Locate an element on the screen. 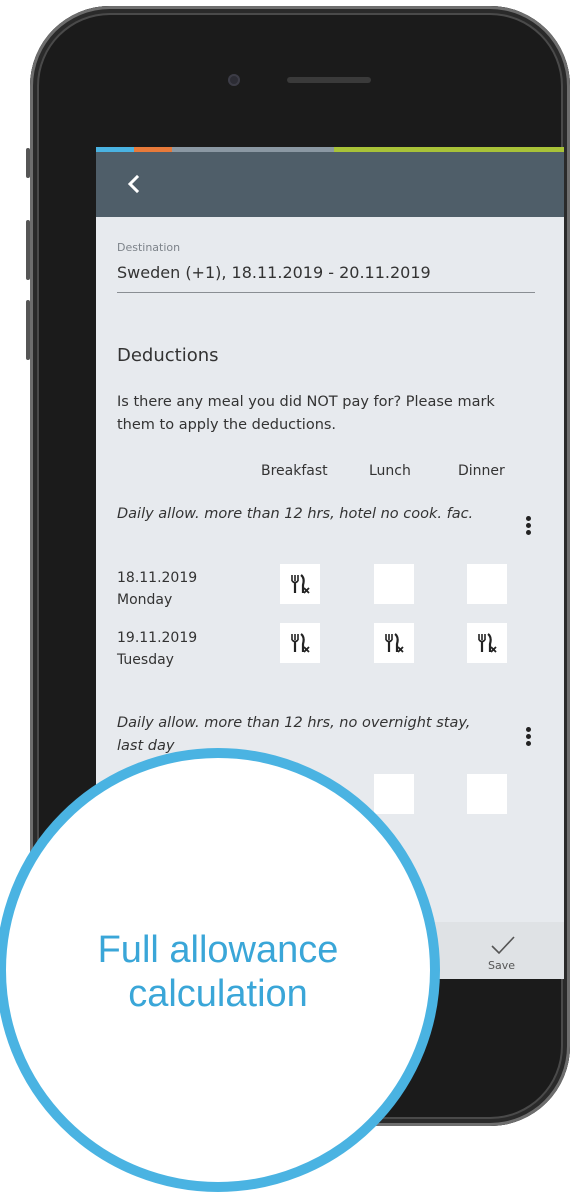  day-text: Tuesday is located at coordinates (145, 660).